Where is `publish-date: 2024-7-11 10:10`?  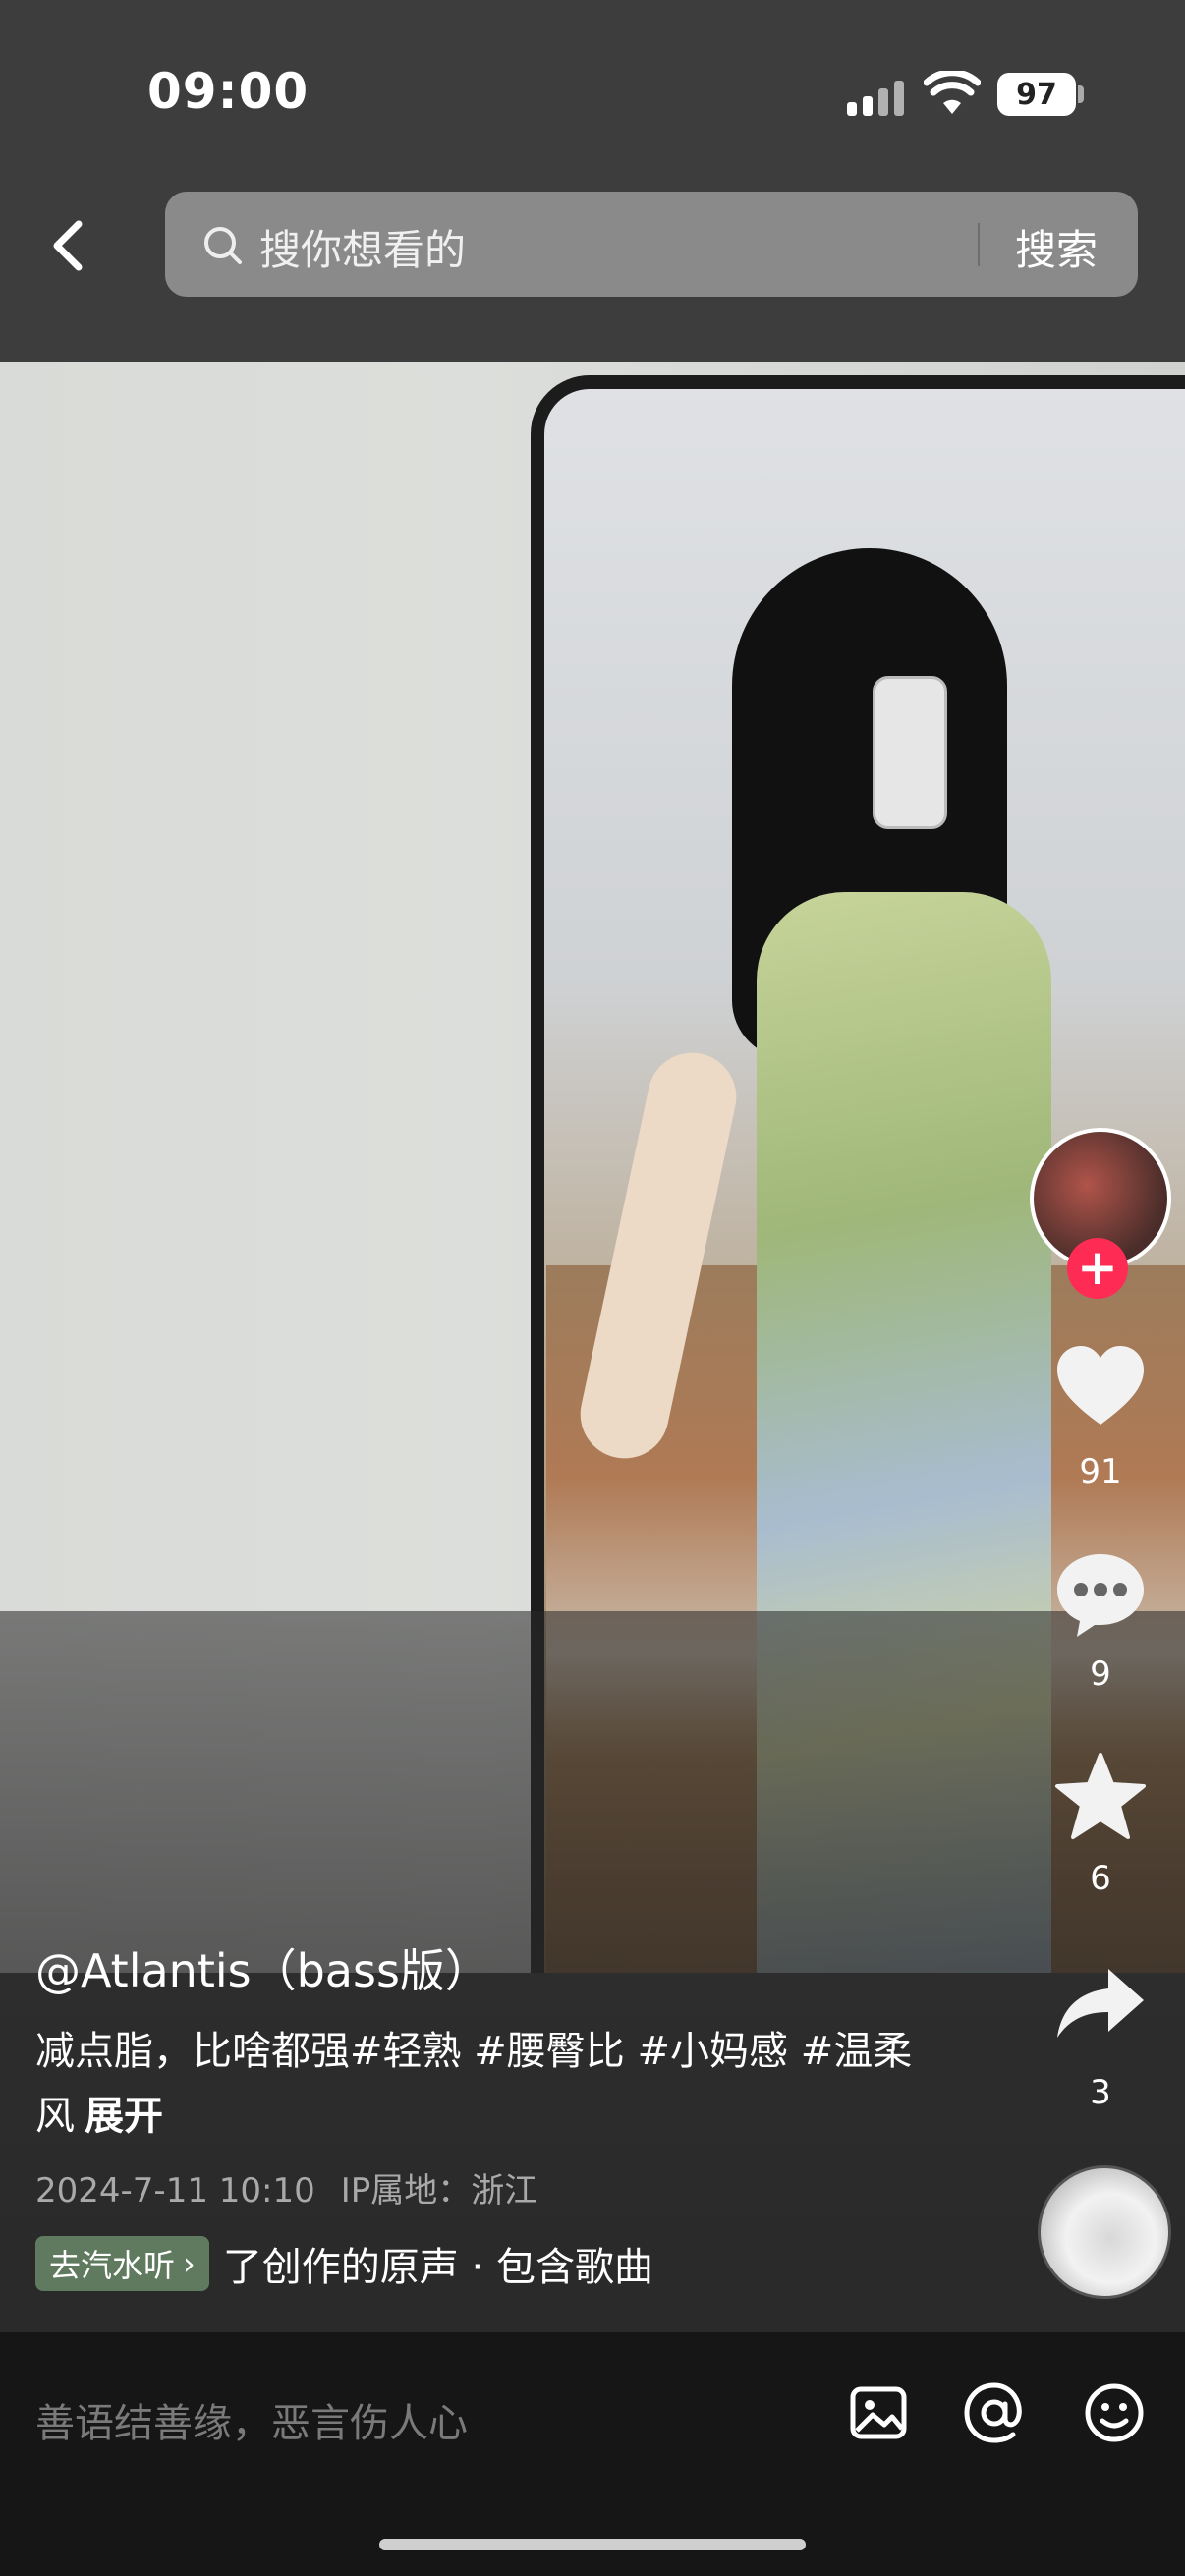
publish-date: 2024-7-11 10:10 is located at coordinates (175, 2191).